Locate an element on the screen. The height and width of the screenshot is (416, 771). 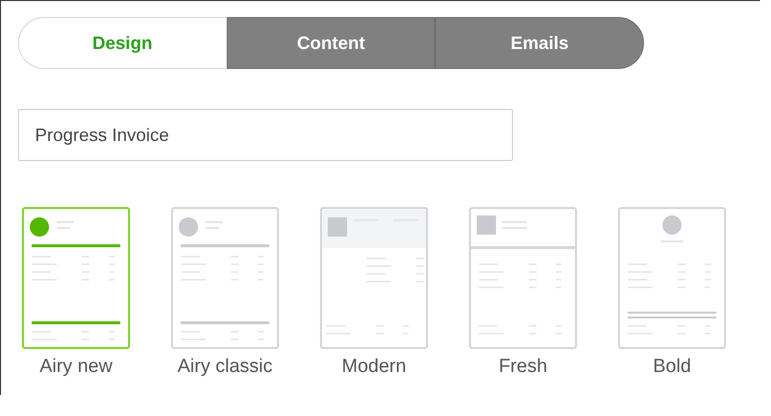
template-name: Airy new is located at coordinates (76, 367).